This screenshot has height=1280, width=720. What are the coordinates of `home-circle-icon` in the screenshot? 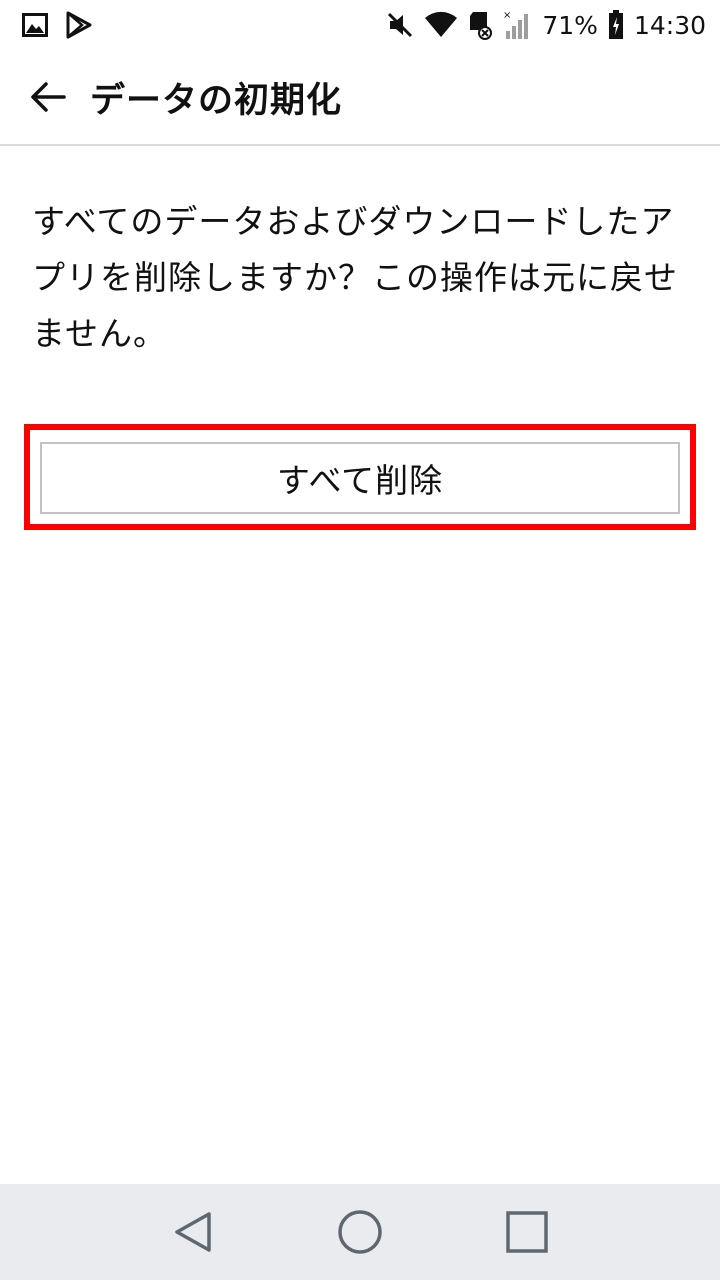 It's located at (360, 1232).